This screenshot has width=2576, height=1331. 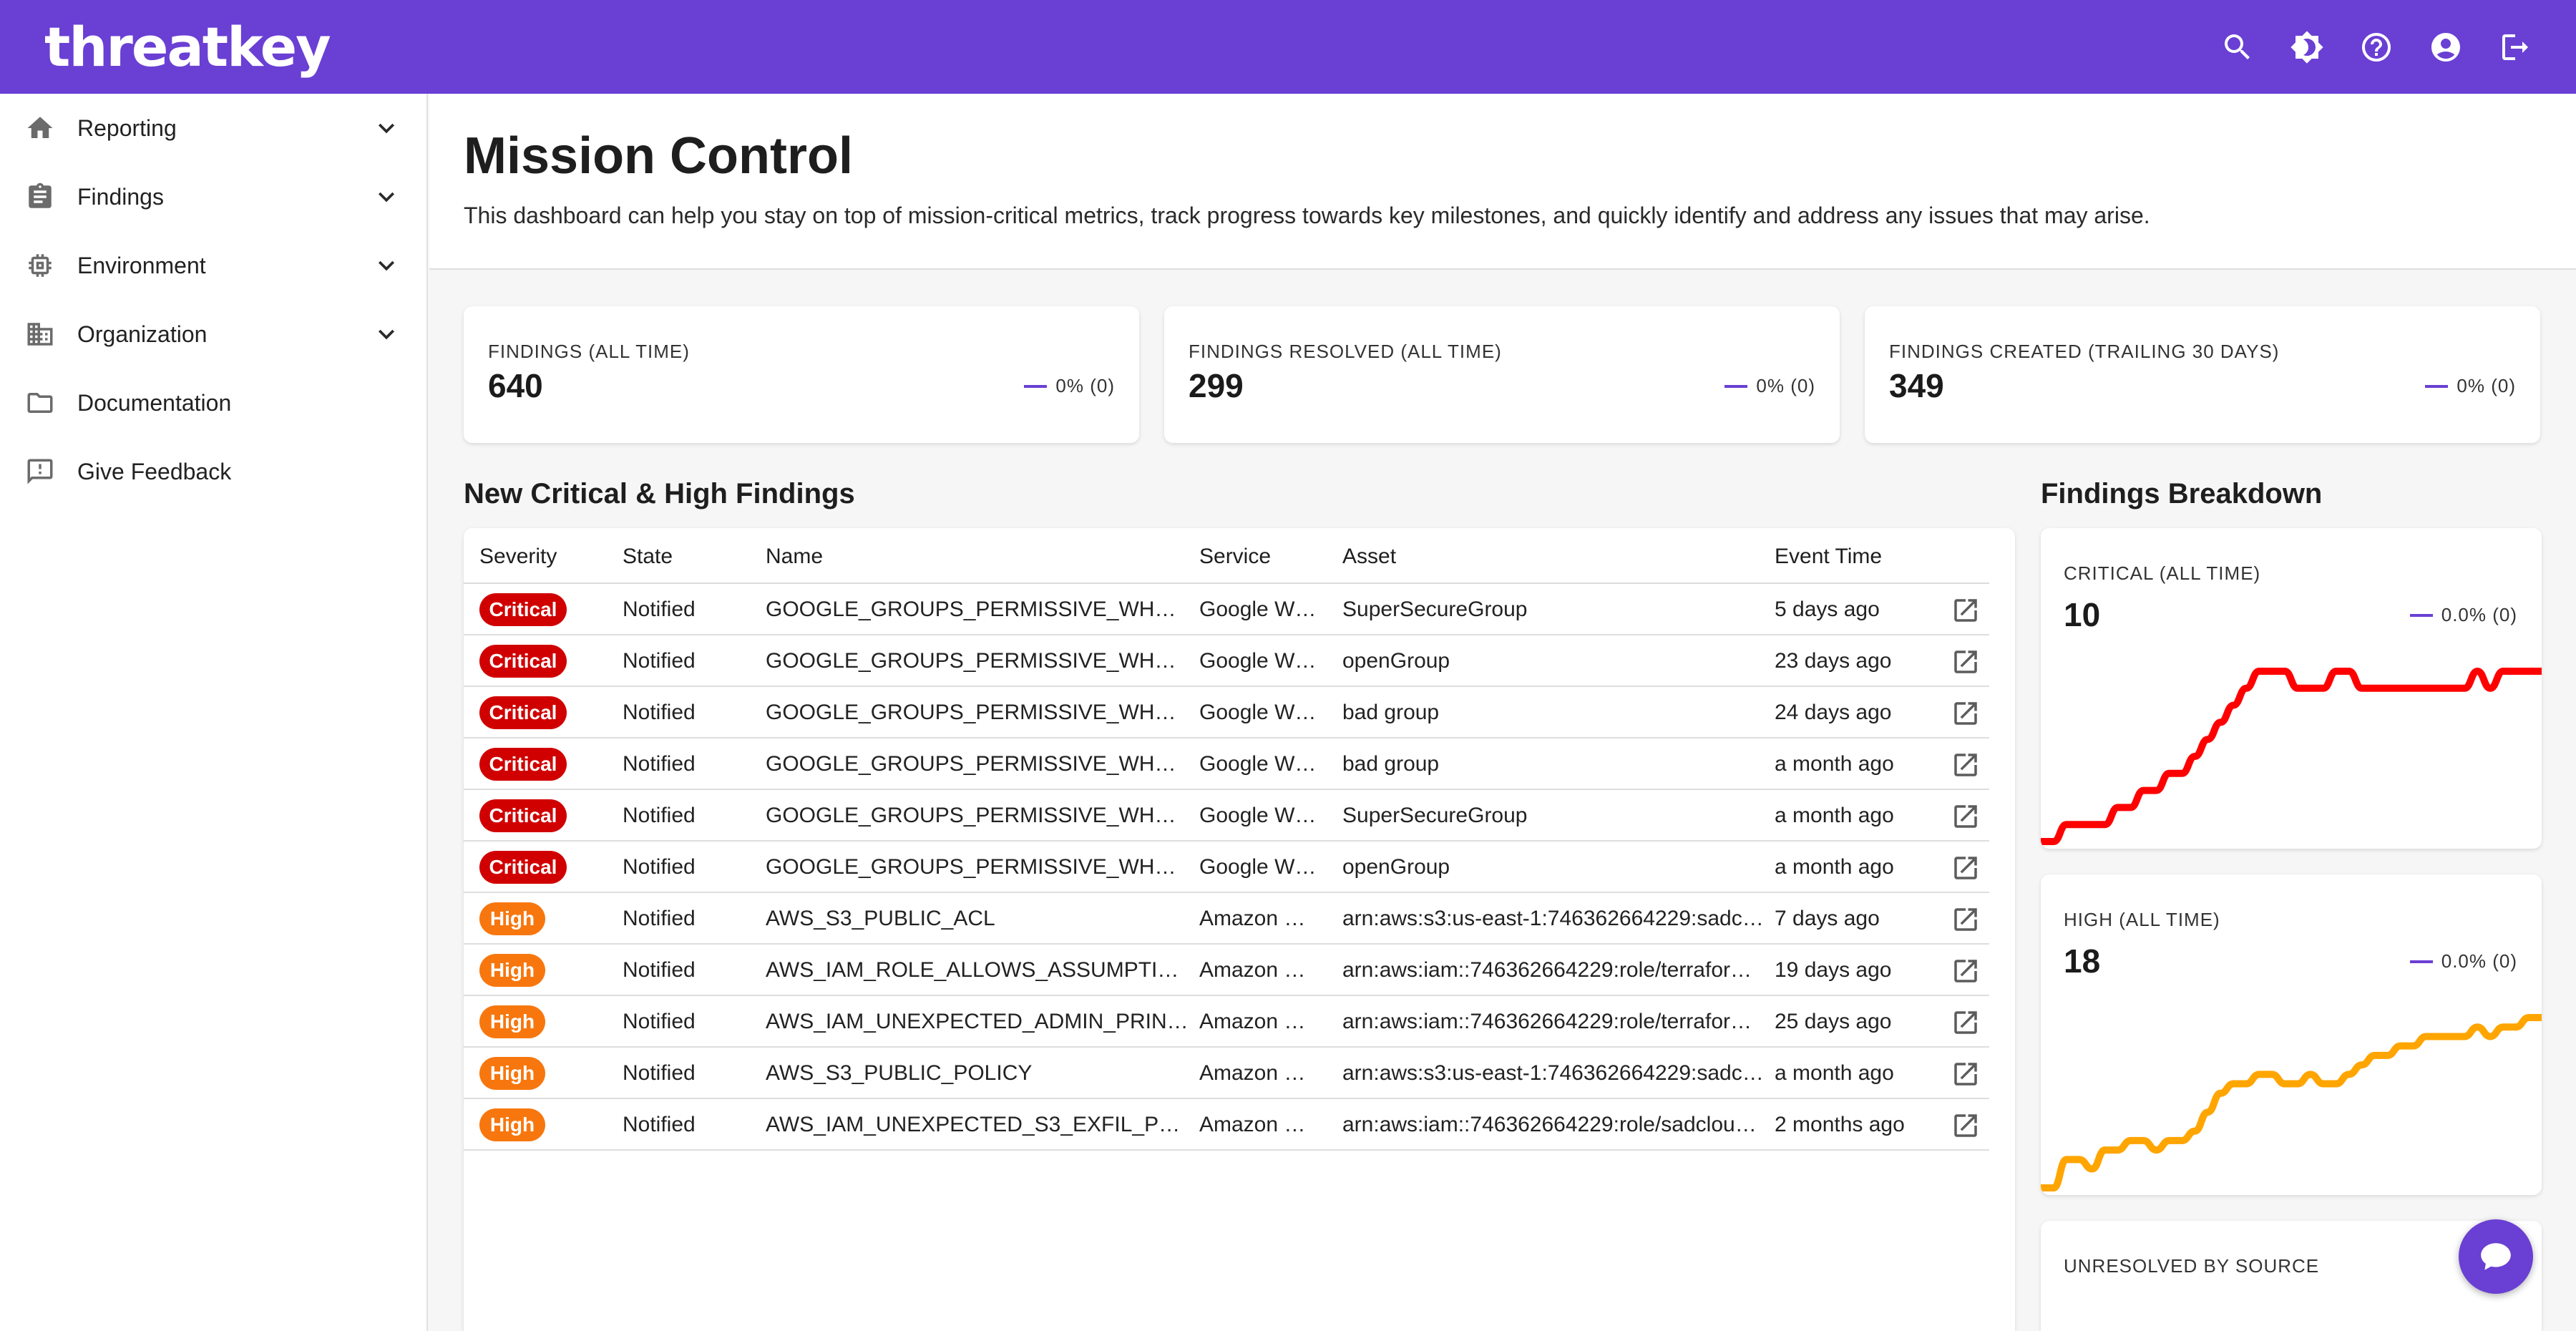 What do you see at coordinates (40, 471) in the screenshot?
I see `feedback-icon` at bounding box center [40, 471].